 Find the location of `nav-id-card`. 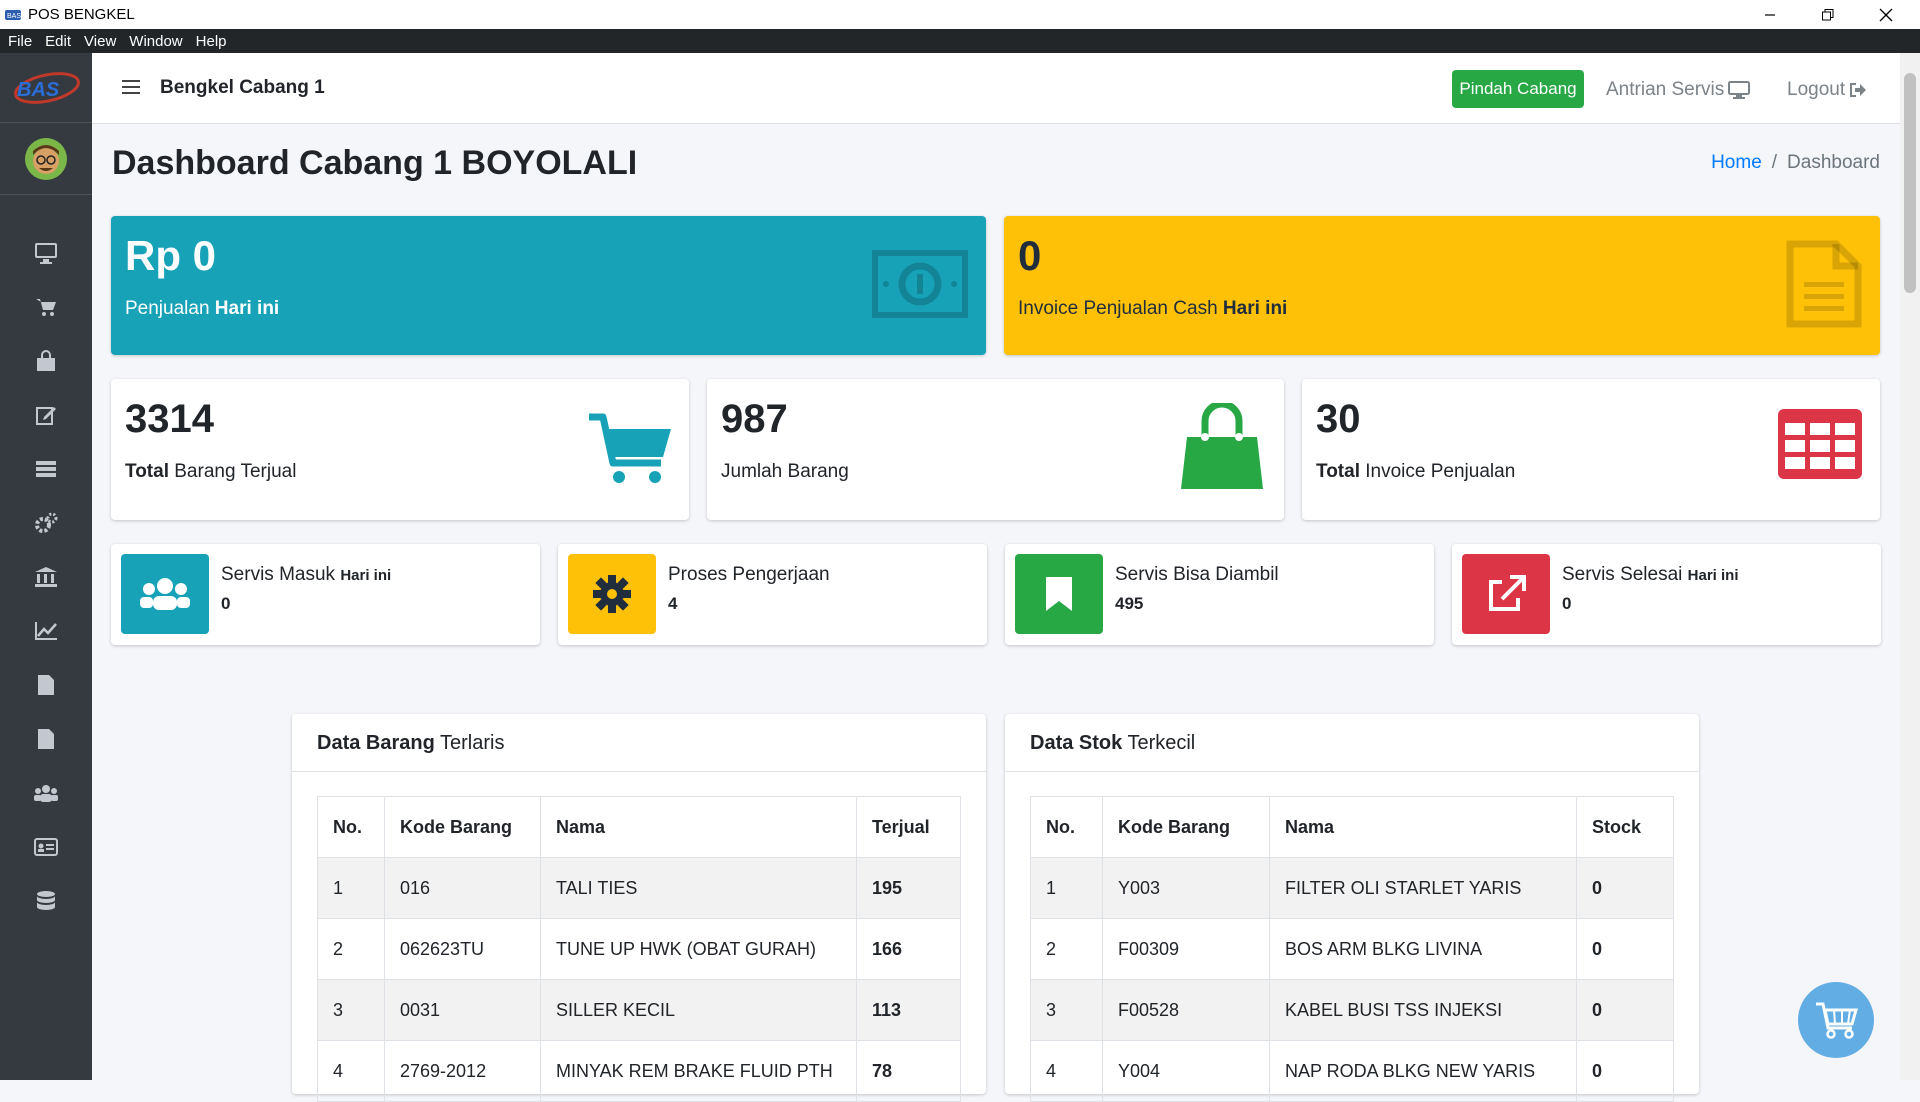

nav-id-card is located at coordinates (46, 847).